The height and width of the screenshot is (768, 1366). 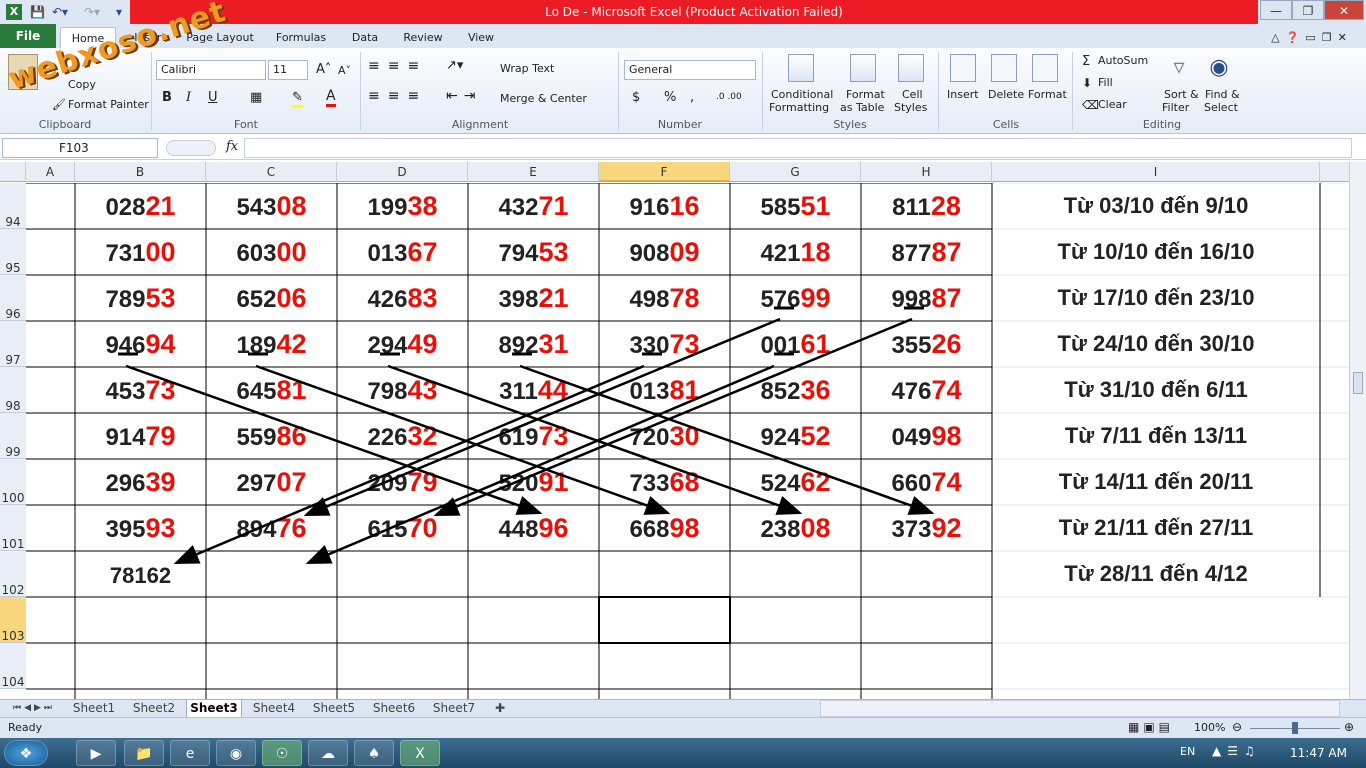 What do you see at coordinates (1237, 727) in the screenshot?
I see `zoom-out-icon: ⊖` at bounding box center [1237, 727].